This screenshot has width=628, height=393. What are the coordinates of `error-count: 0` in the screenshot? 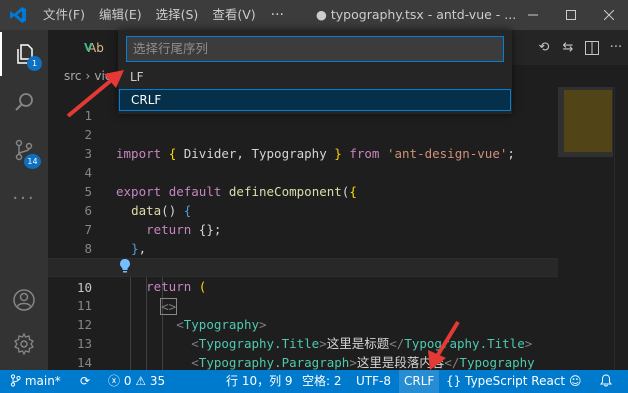 It's located at (127, 381).